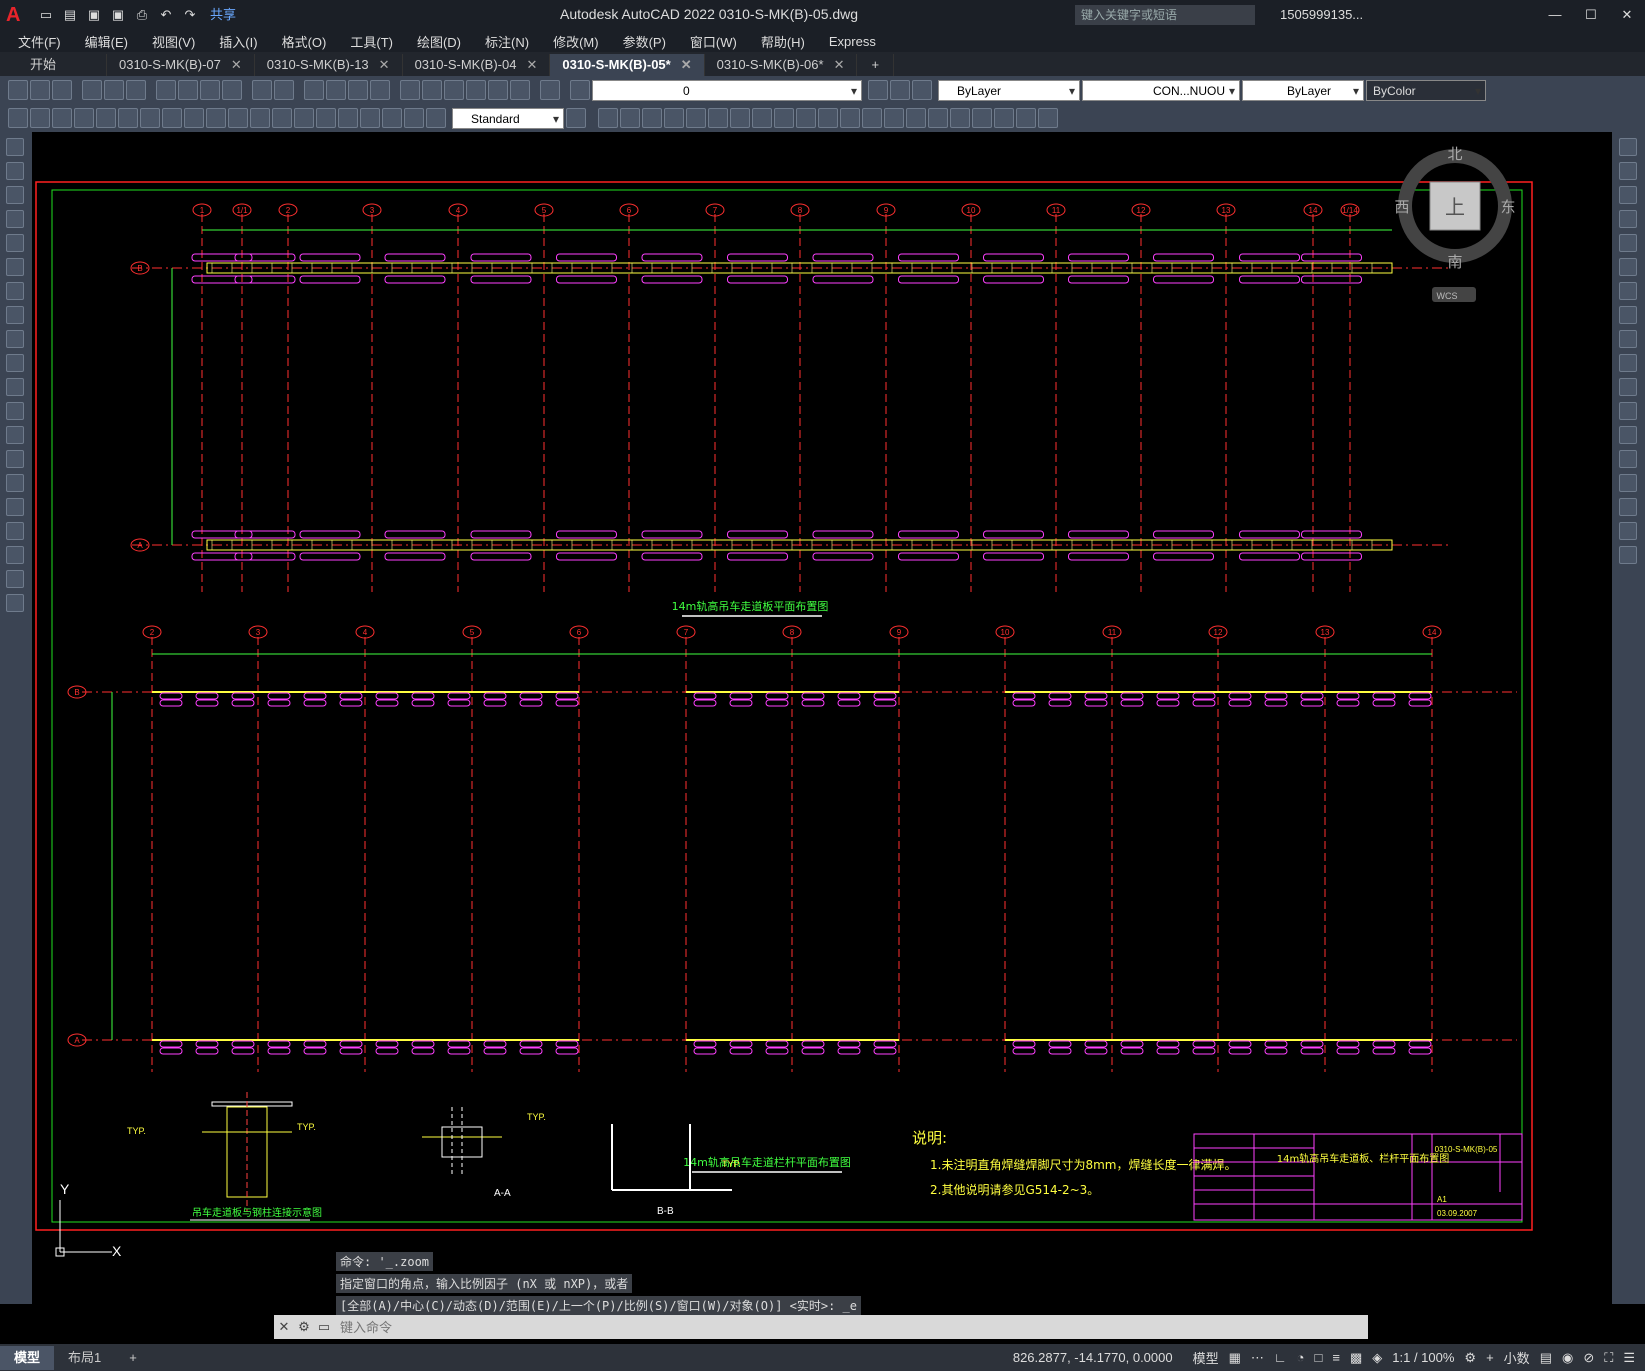  What do you see at coordinates (550, 90) in the screenshot?
I see `help-icon` at bounding box center [550, 90].